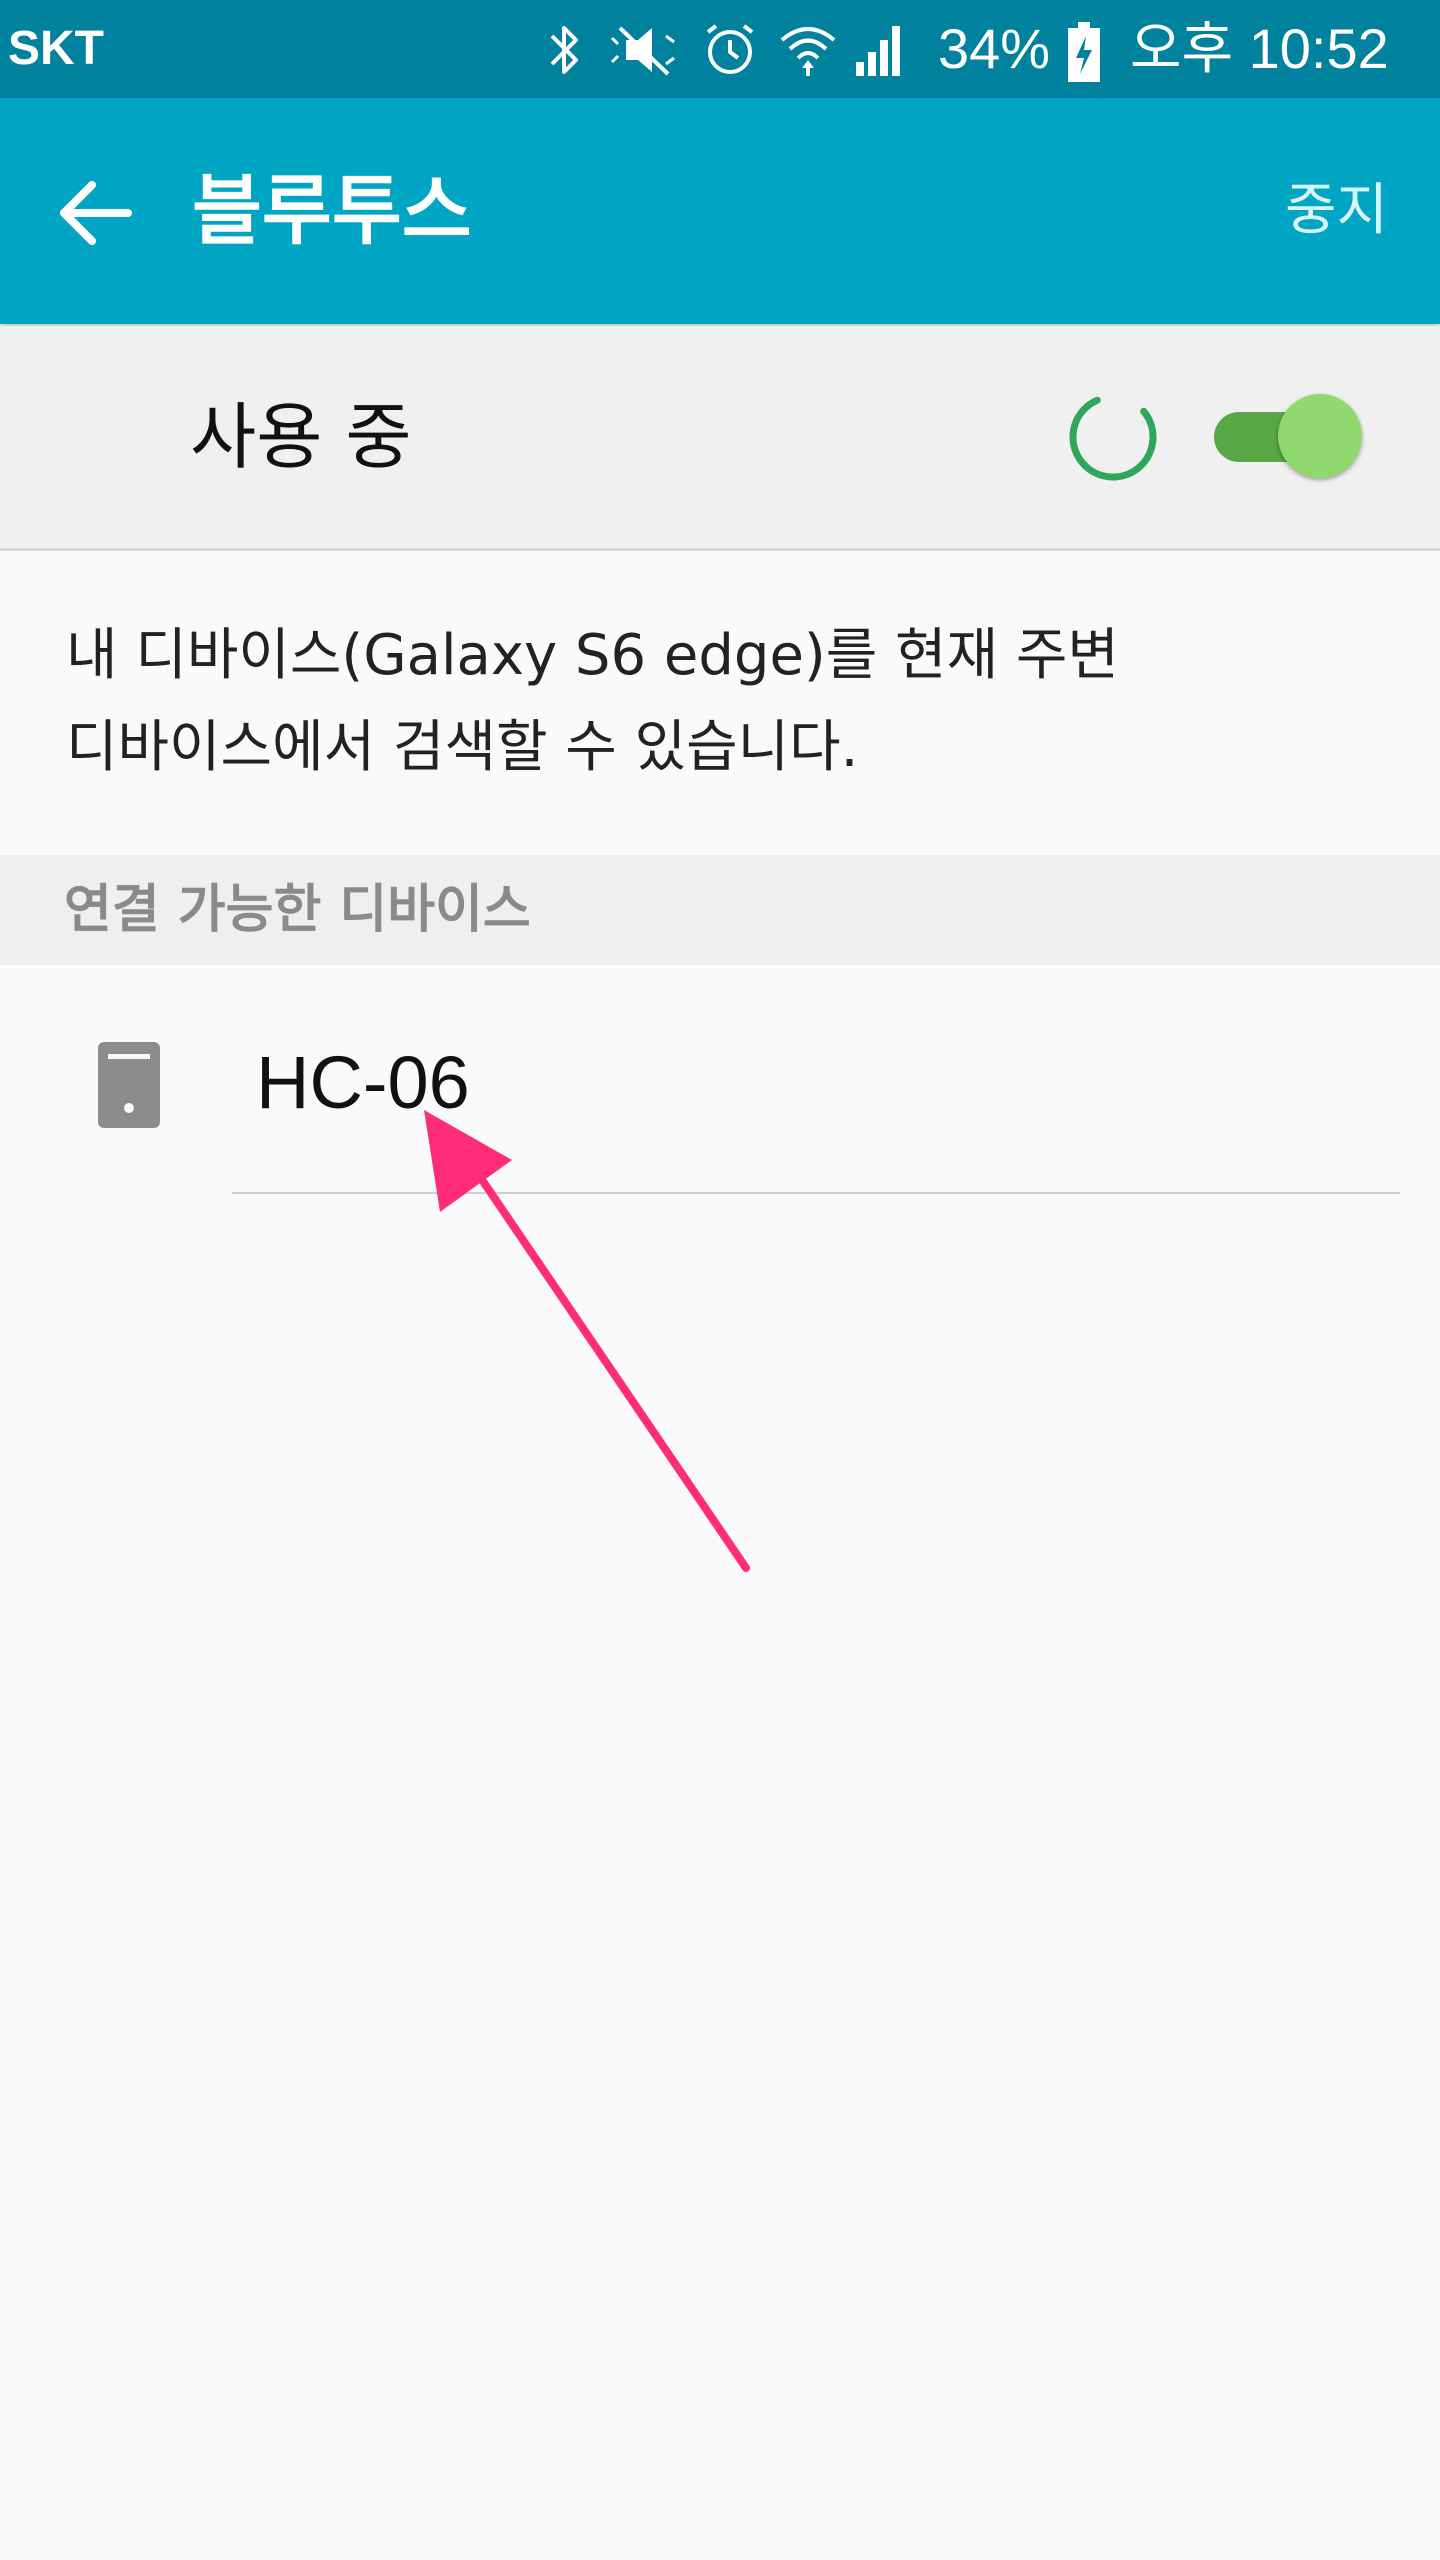 The image size is (1440, 2560). What do you see at coordinates (720, 910) in the screenshot?
I see `available-devices-header: 연결 가능한 디바이스` at bounding box center [720, 910].